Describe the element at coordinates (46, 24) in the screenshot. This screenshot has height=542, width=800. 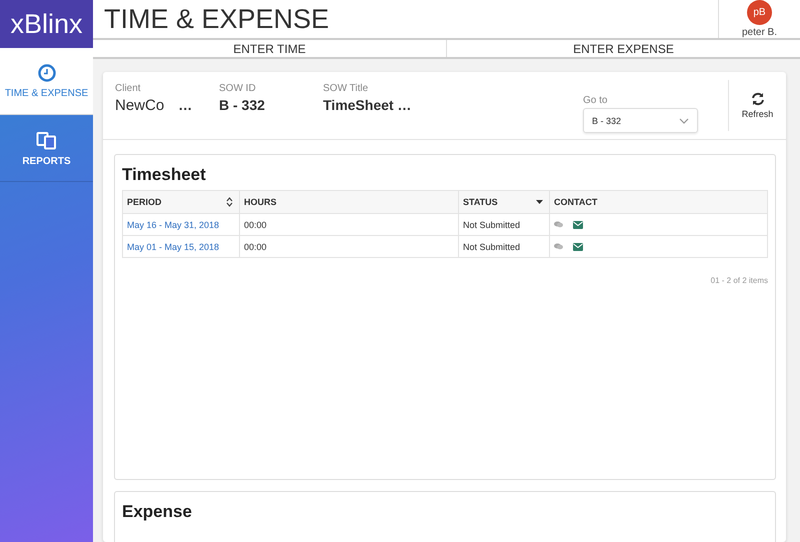
I see `app-logo: xBlinx` at that location.